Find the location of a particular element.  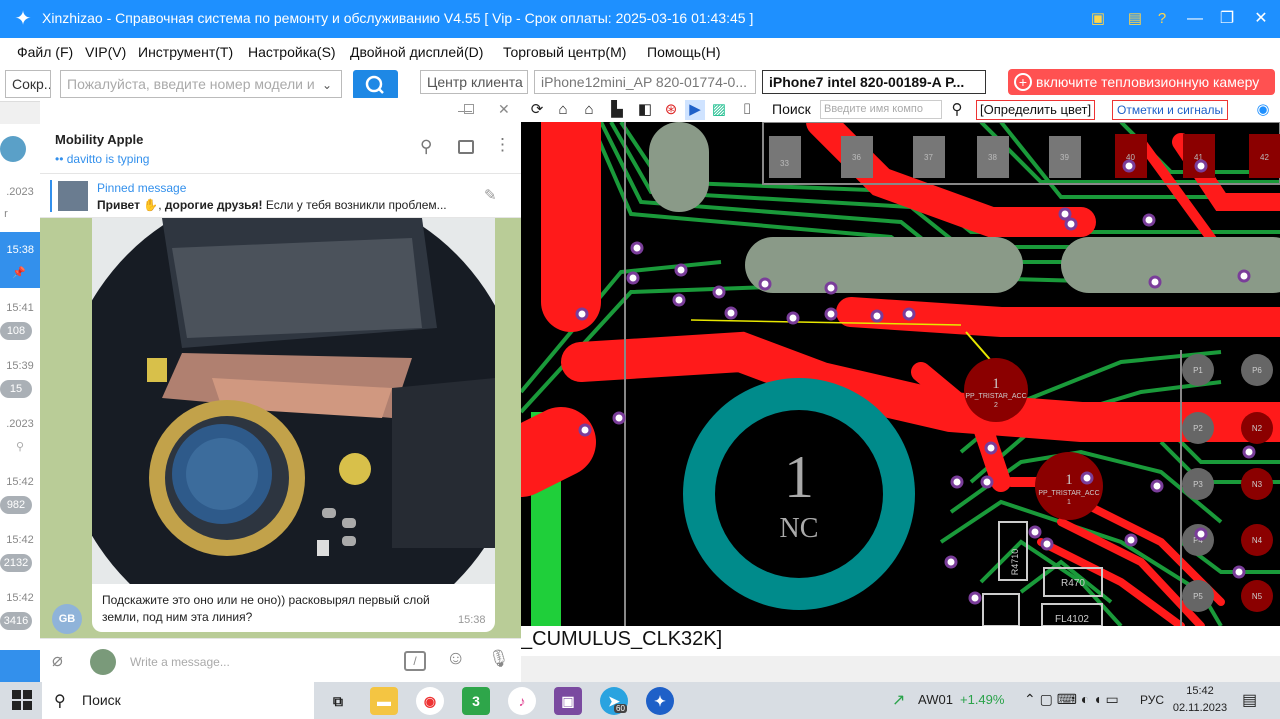

maximize-icon is located at coordinates (469, 109).